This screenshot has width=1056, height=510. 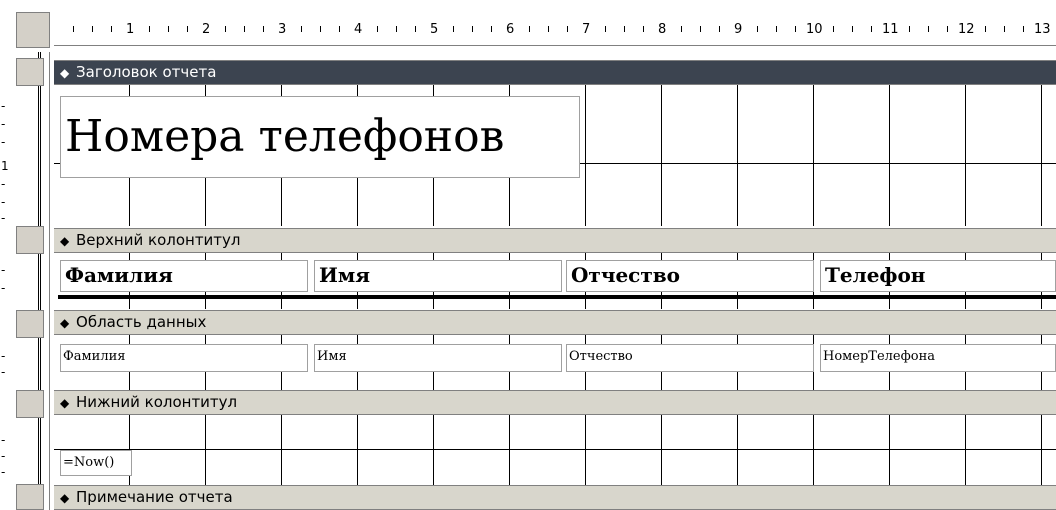 What do you see at coordinates (690, 358) in the screenshot?
I see `field-patronymic: Отчество` at bounding box center [690, 358].